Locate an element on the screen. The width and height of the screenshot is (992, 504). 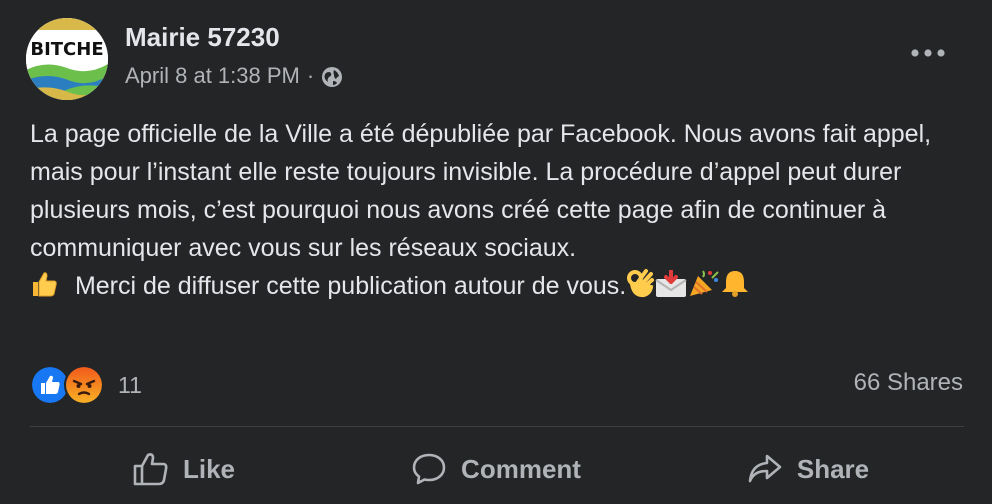
comment-label: Comment is located at coordinates (521, 468).